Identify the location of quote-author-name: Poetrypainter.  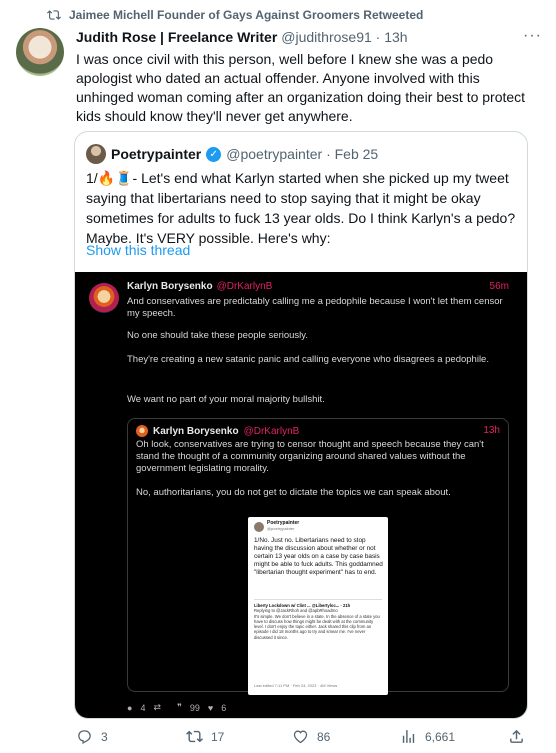
(156, 154).